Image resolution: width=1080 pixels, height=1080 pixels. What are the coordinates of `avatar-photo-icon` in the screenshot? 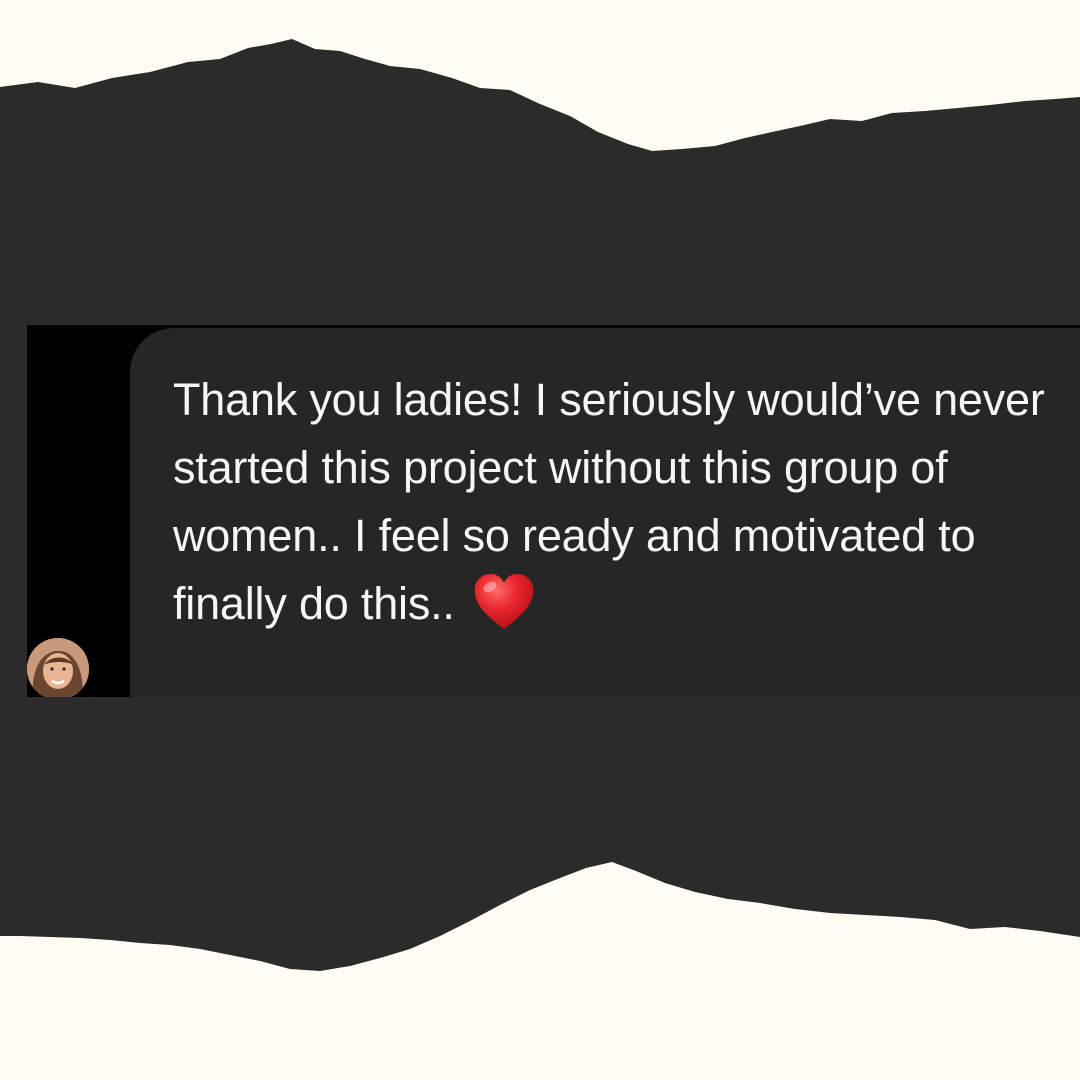 It's located at (58, 667).